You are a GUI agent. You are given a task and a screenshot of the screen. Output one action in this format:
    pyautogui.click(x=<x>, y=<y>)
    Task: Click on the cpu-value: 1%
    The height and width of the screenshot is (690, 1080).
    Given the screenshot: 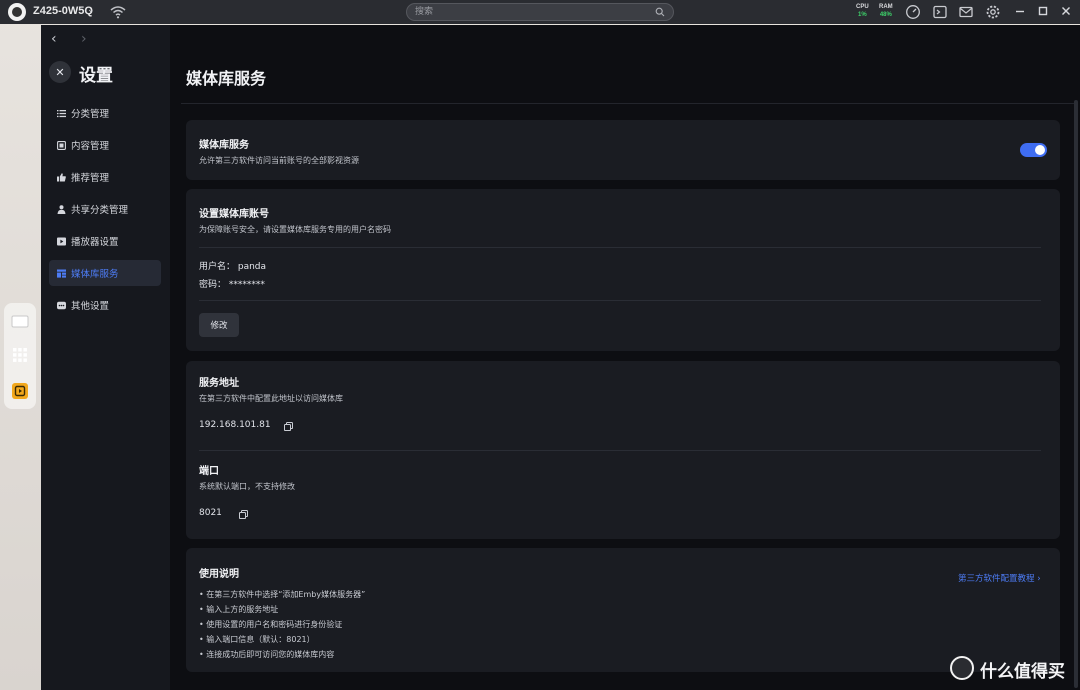 What is the action you would take?
    pyautogui.click(x=862, y=15)
    